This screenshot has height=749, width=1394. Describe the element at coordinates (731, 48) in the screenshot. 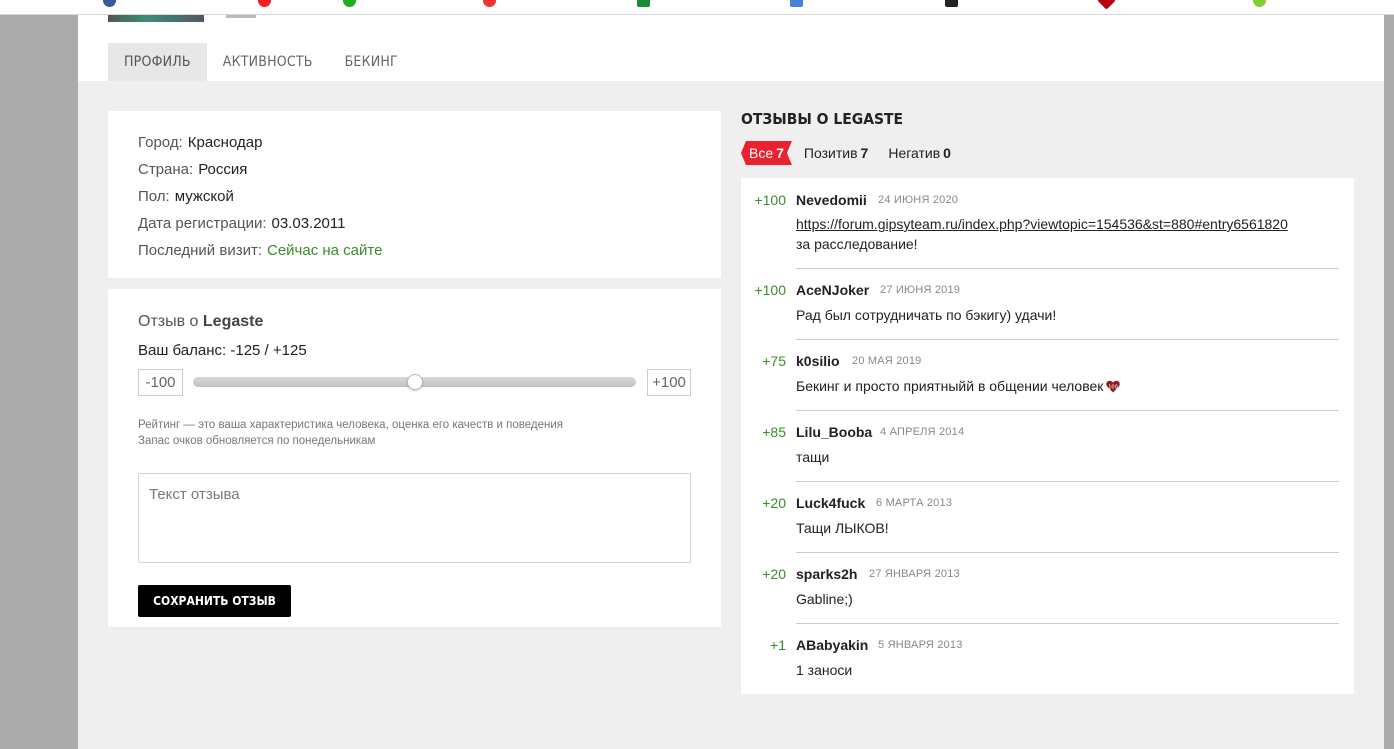

I see `profile-header: ПРОФИЛЬ АКТИВНОСТЬ БЕКИНГ` at that location.